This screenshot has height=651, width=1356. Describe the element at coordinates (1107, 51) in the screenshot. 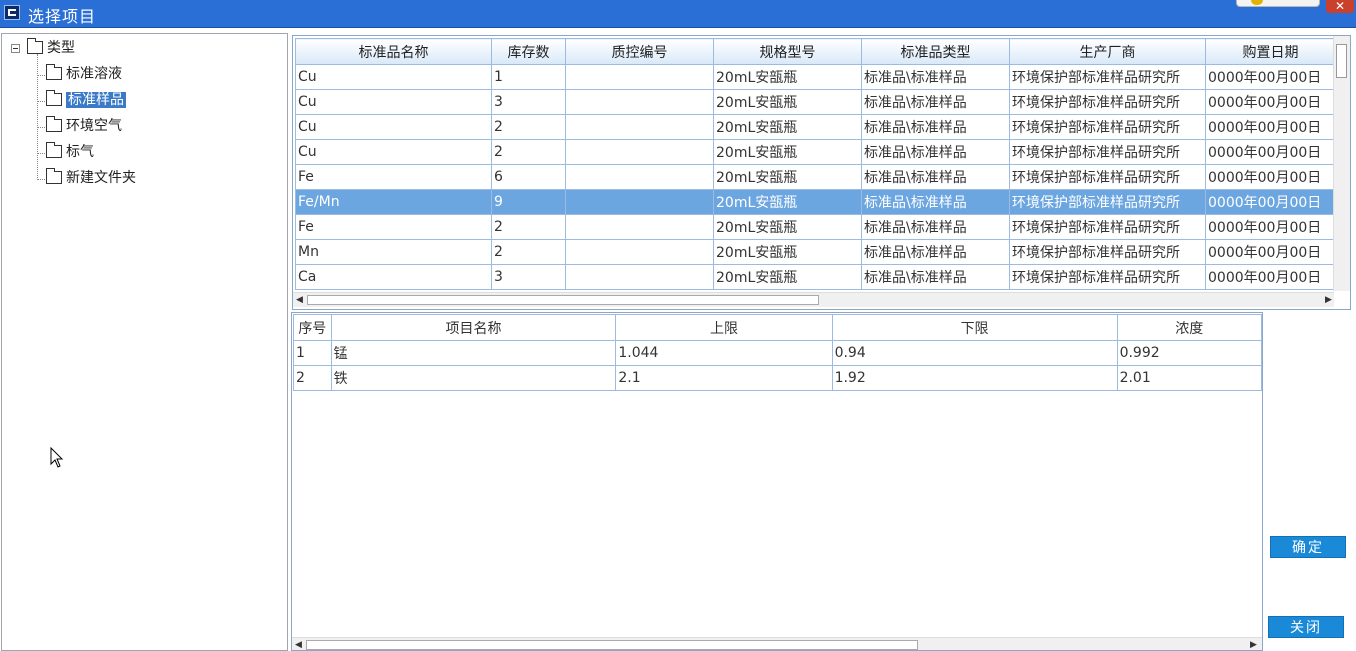

I see `column-header: 生产厂商` at that location.